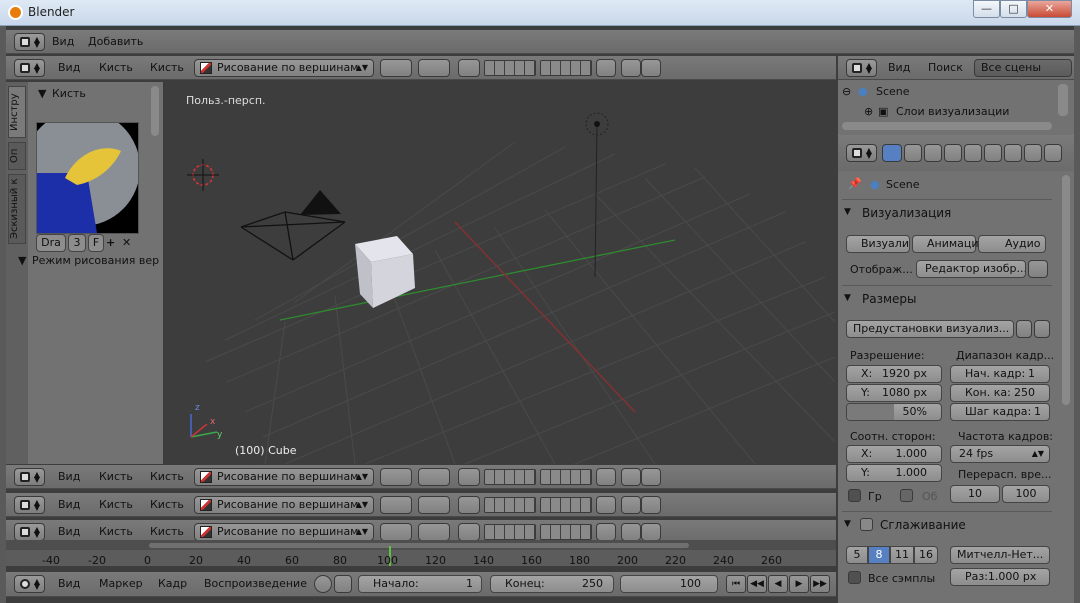 The width and height of the screenshot is (1080, 603). What do you see at coordinates (1013, 153) in the screenshot?
I see `modifiers-tab-icon` at bounding box center [1013, 153].